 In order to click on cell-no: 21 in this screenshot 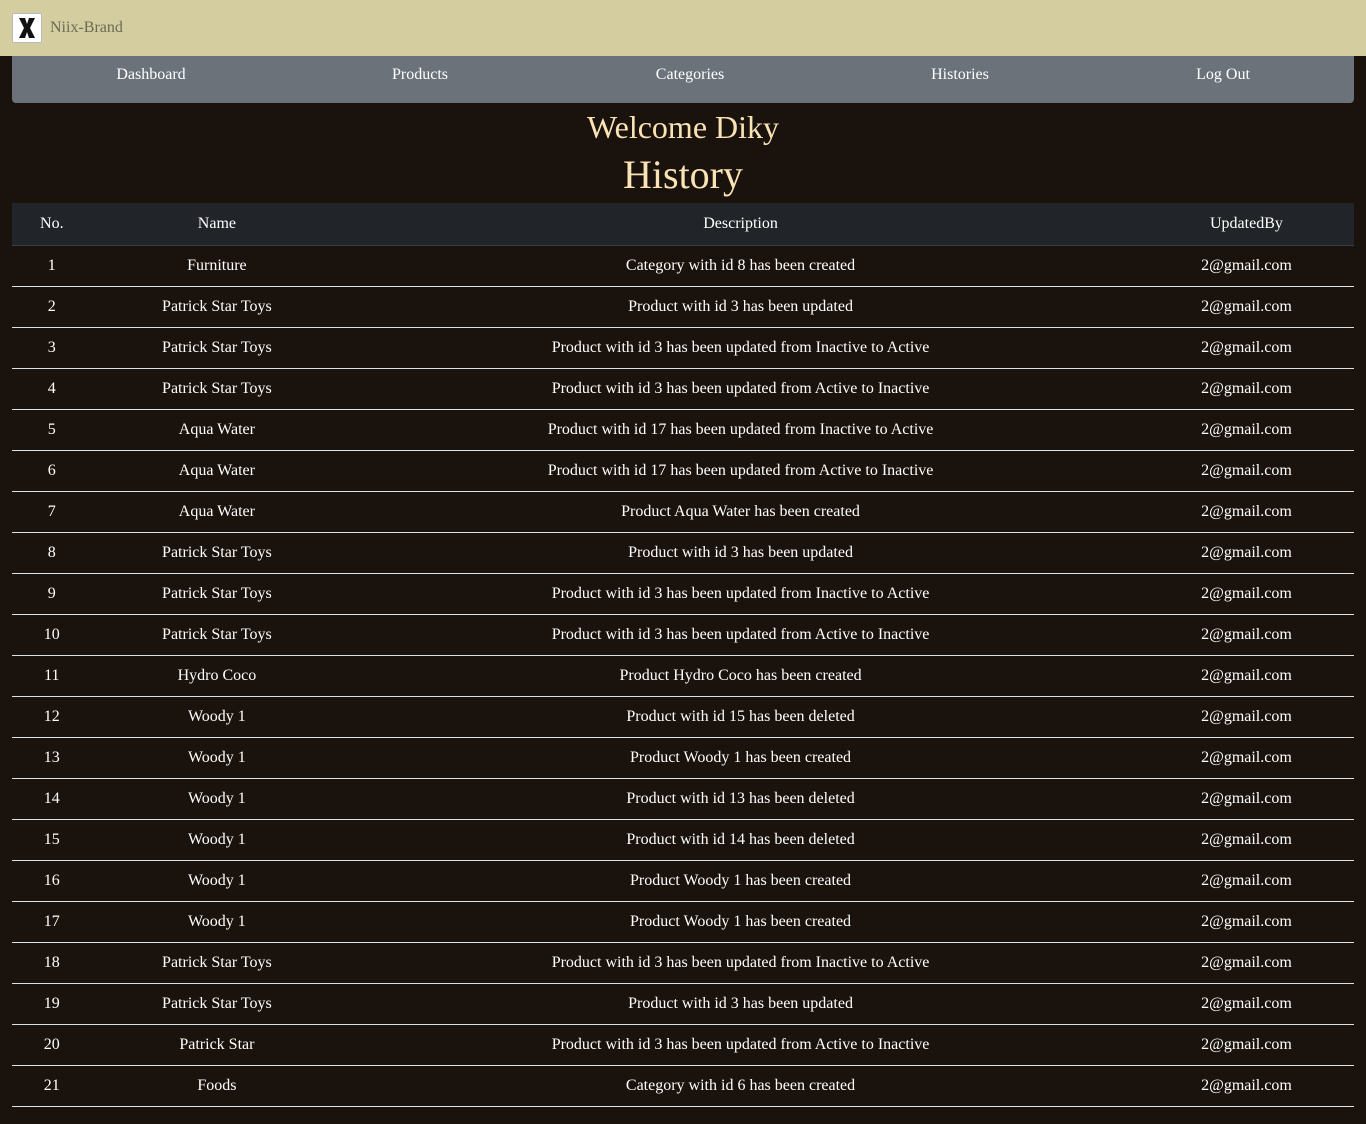, I will do `click(52, 1086)`.